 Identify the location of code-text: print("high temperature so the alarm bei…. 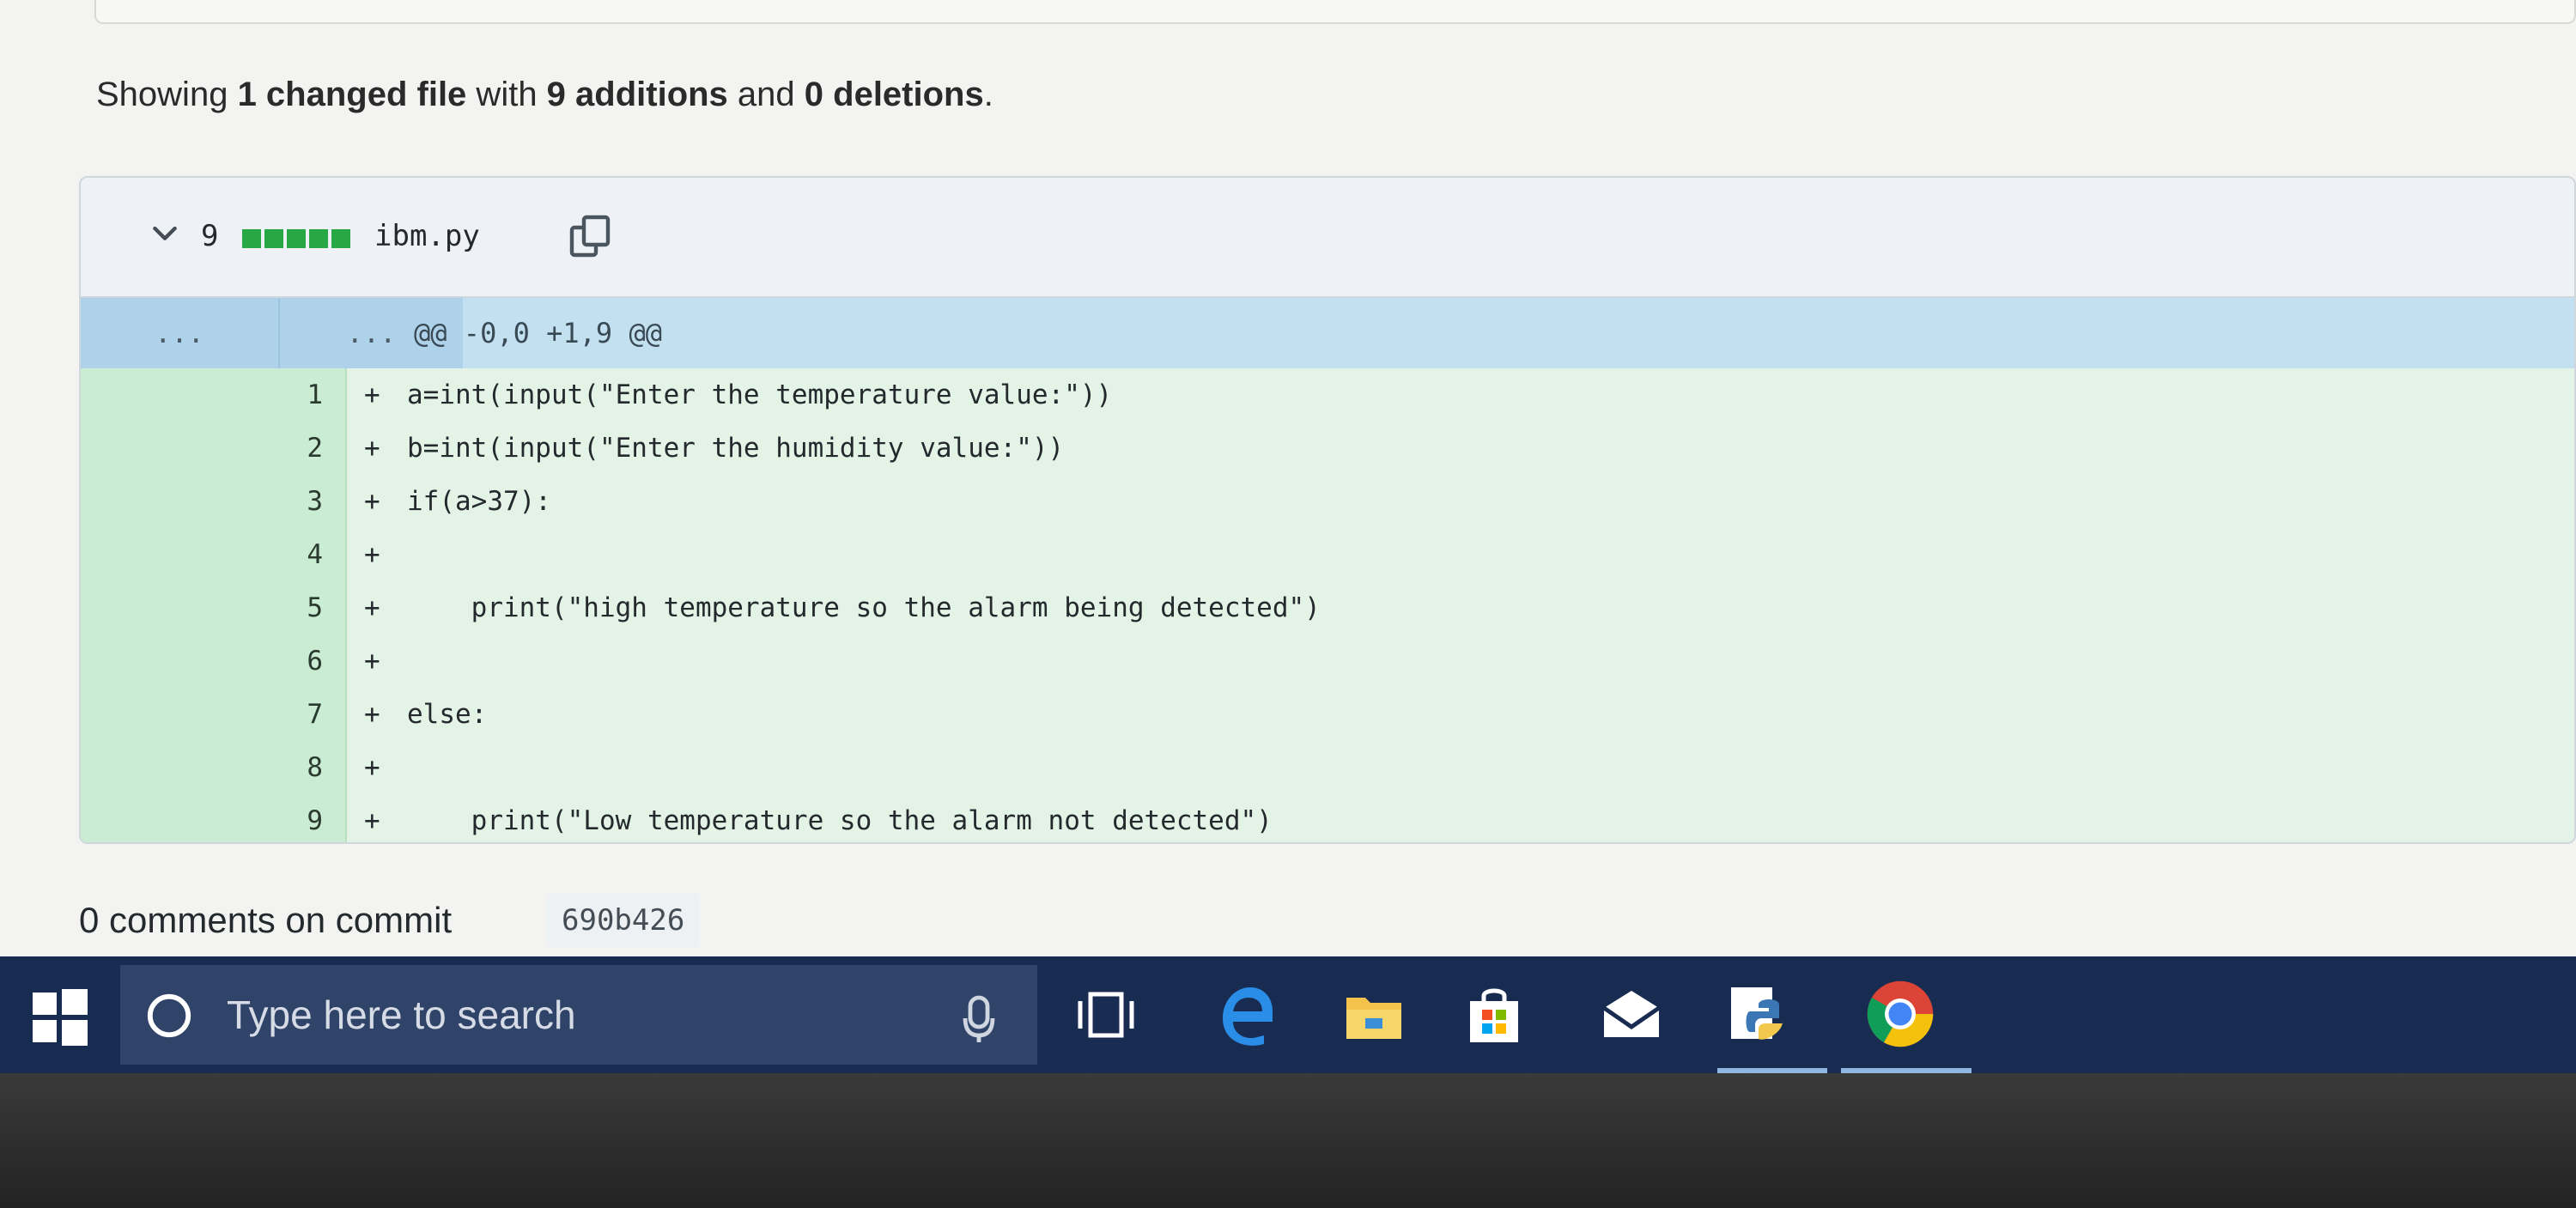
(864, 607).